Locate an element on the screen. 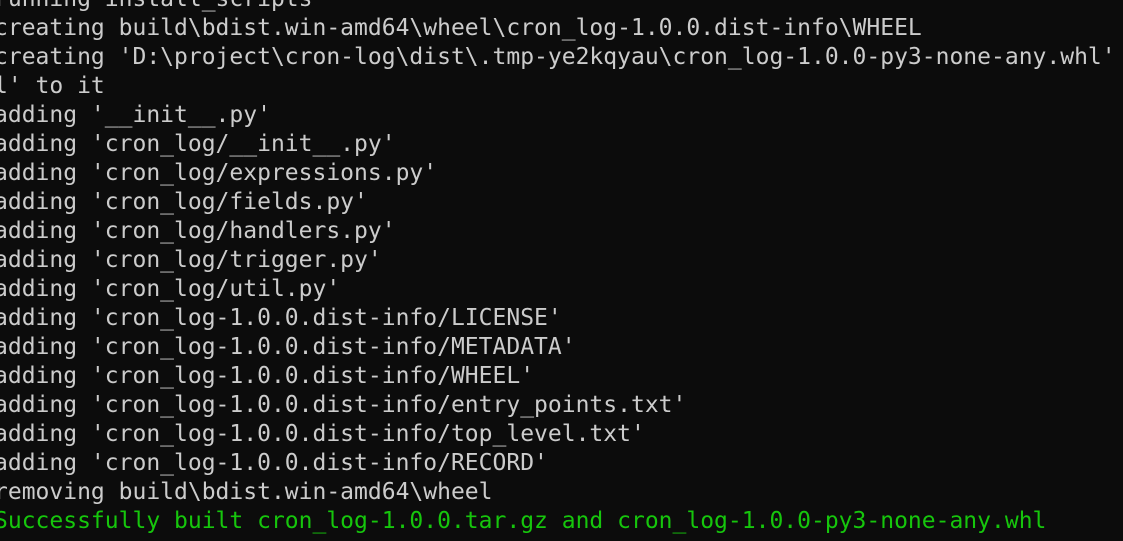 This screenshot has width=1123, height=541. output-line: adding 'cron_log/handlers.py' is located at coordinates (198, 231).